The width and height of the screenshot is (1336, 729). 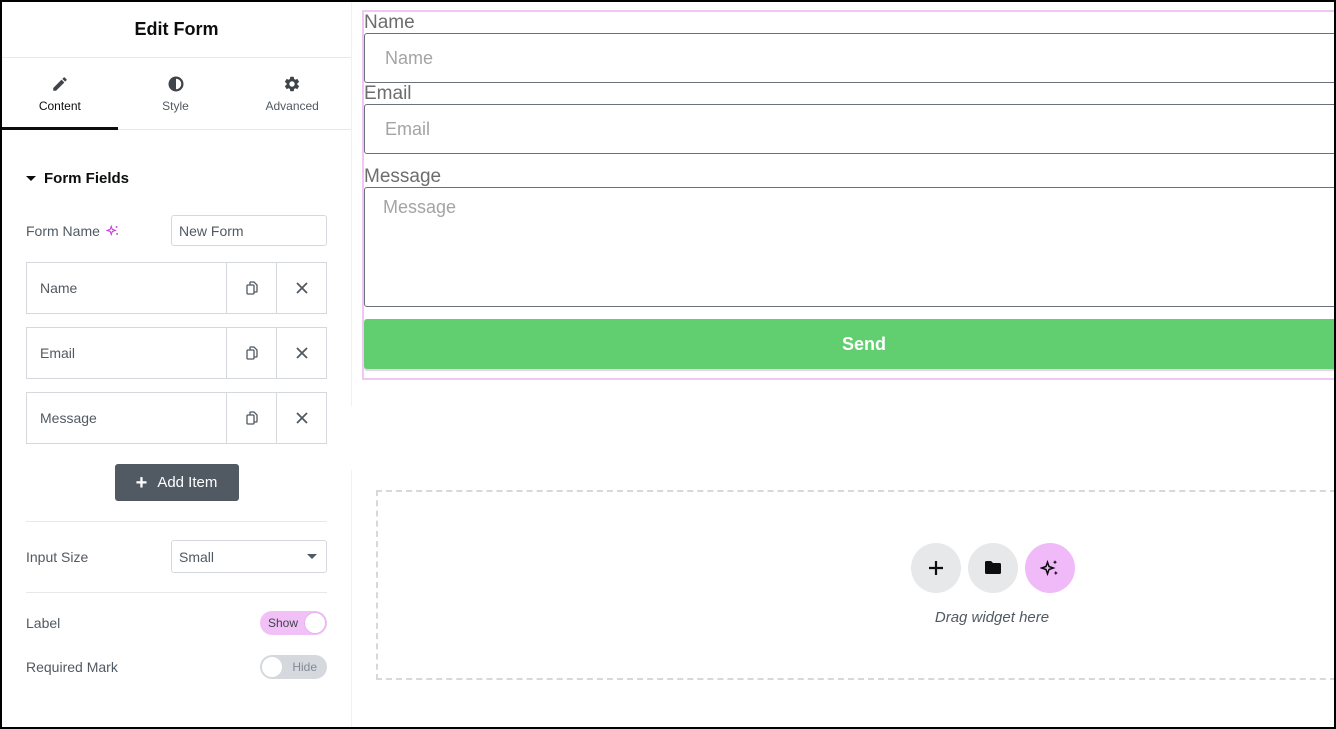 I want to click on label-toggle: Show, so click(x=293, y=623).